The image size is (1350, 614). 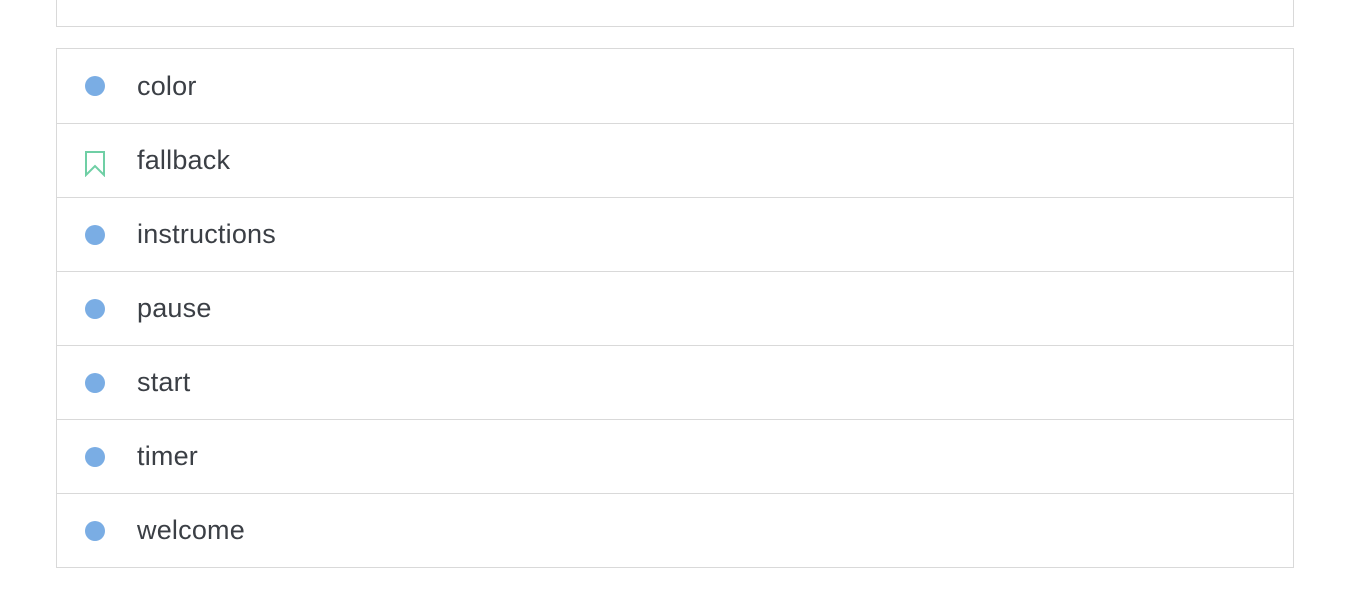 What do you see at coordinates (675, 234) in the screenshot?
I see `list-item-instructions: instructions` at bounding box center [675, 234].